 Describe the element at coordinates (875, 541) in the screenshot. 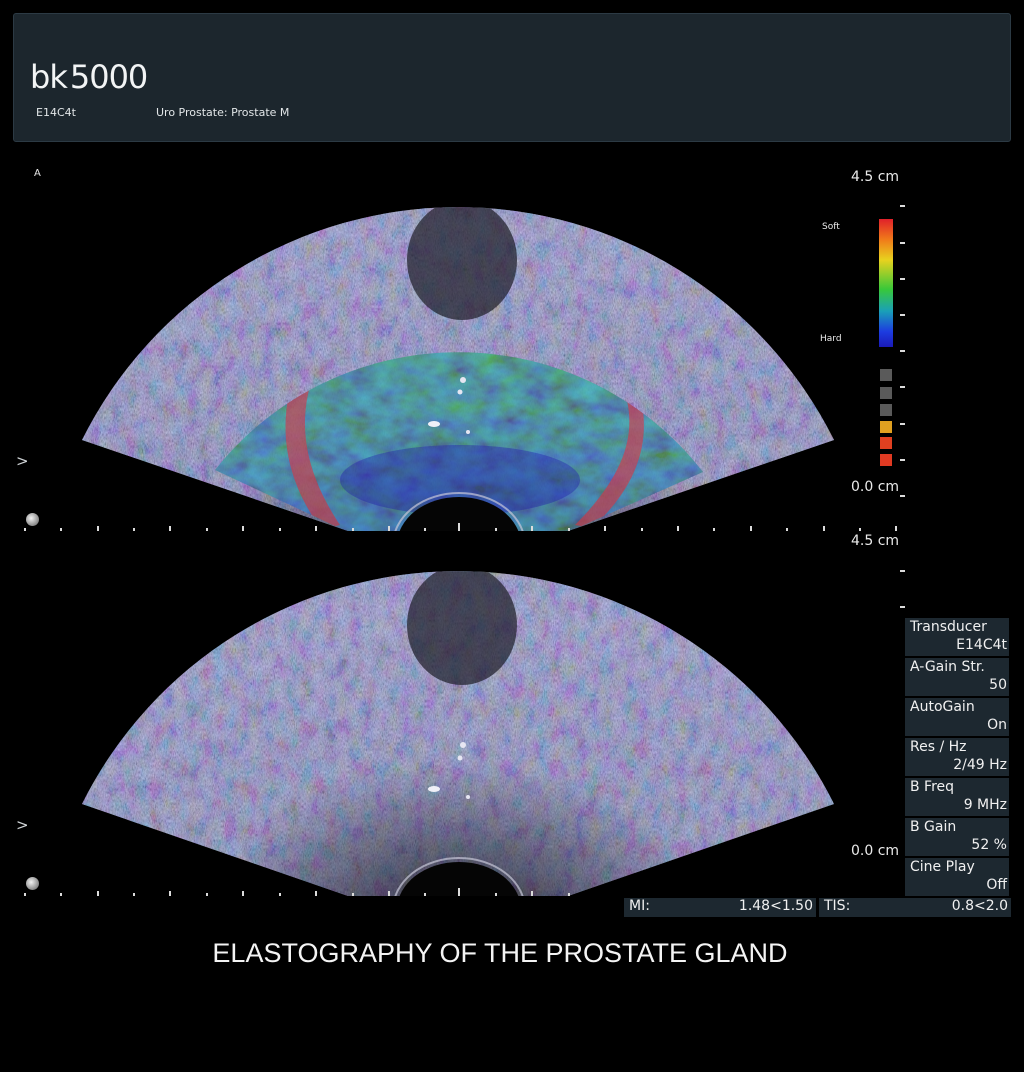

I see `depth-max-bottom: 4.5 cm` at that location.